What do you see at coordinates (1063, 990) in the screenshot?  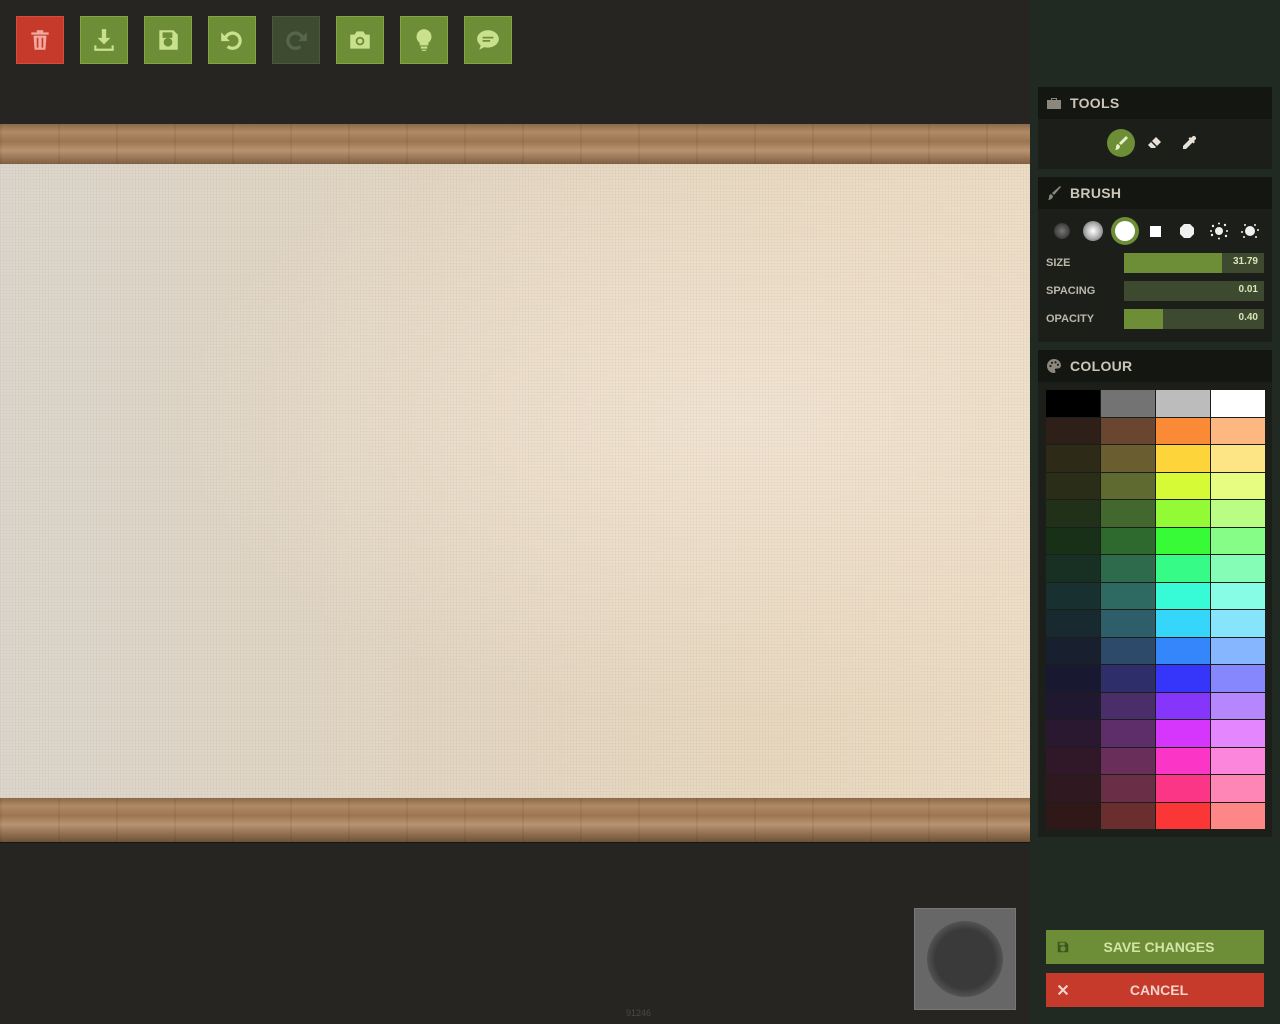 I see `close-icon` at bounding box center [1063, 990].